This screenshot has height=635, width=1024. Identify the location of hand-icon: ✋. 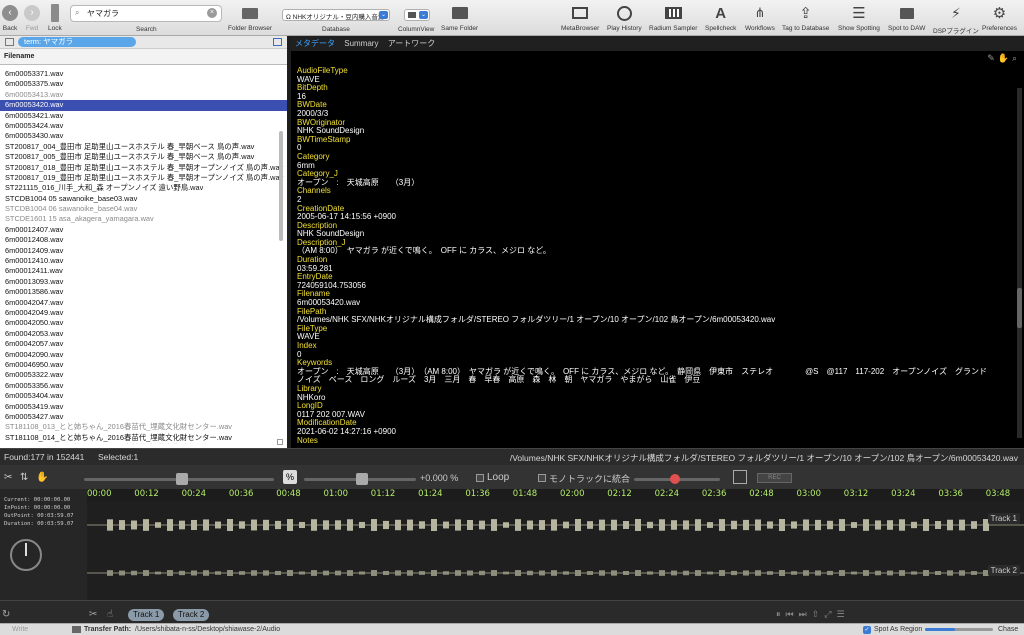
(1005, 58).